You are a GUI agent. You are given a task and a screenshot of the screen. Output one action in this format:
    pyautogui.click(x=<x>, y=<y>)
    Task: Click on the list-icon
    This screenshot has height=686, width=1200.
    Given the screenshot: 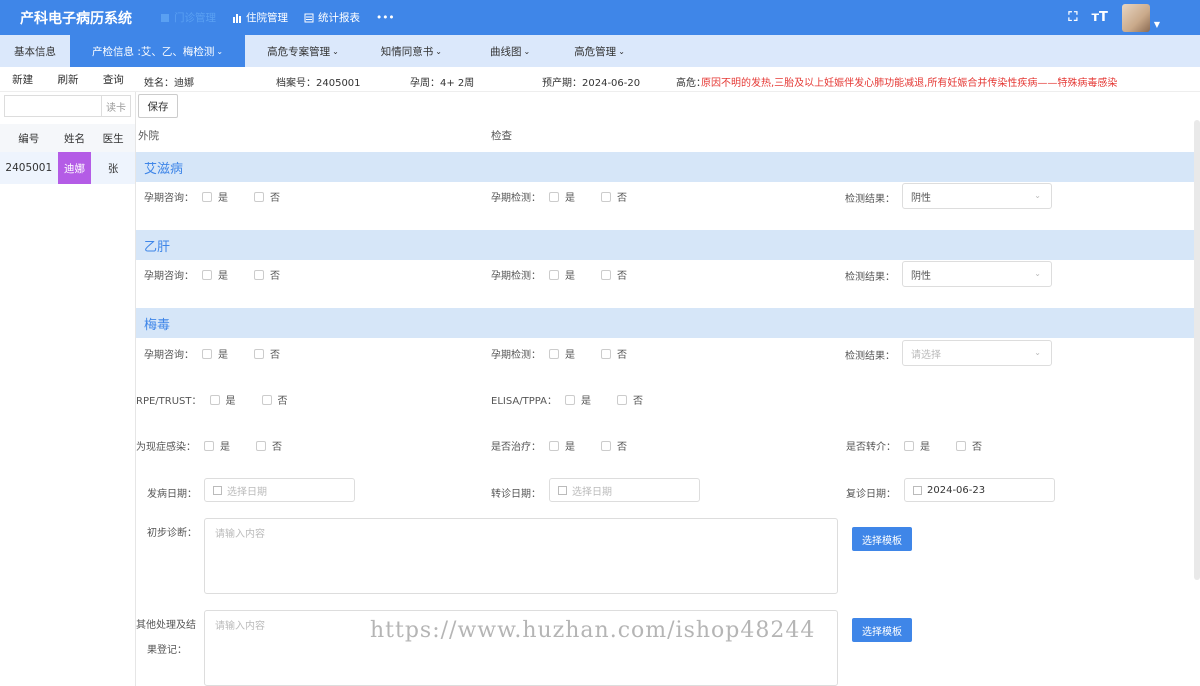 What is the action you would take?
    pyautogui.click(x=309, y=17)
    